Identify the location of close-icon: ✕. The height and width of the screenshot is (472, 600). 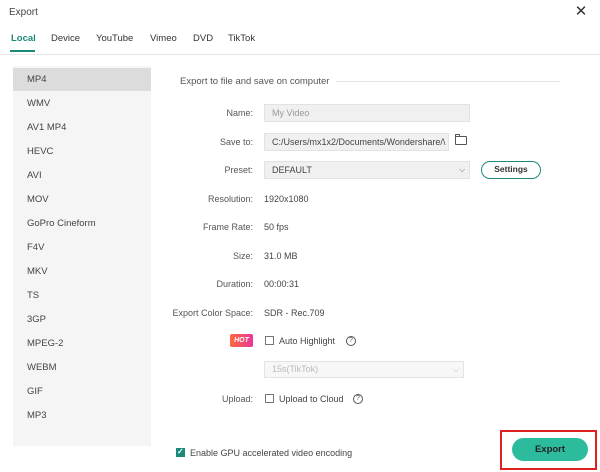
(581, 12).